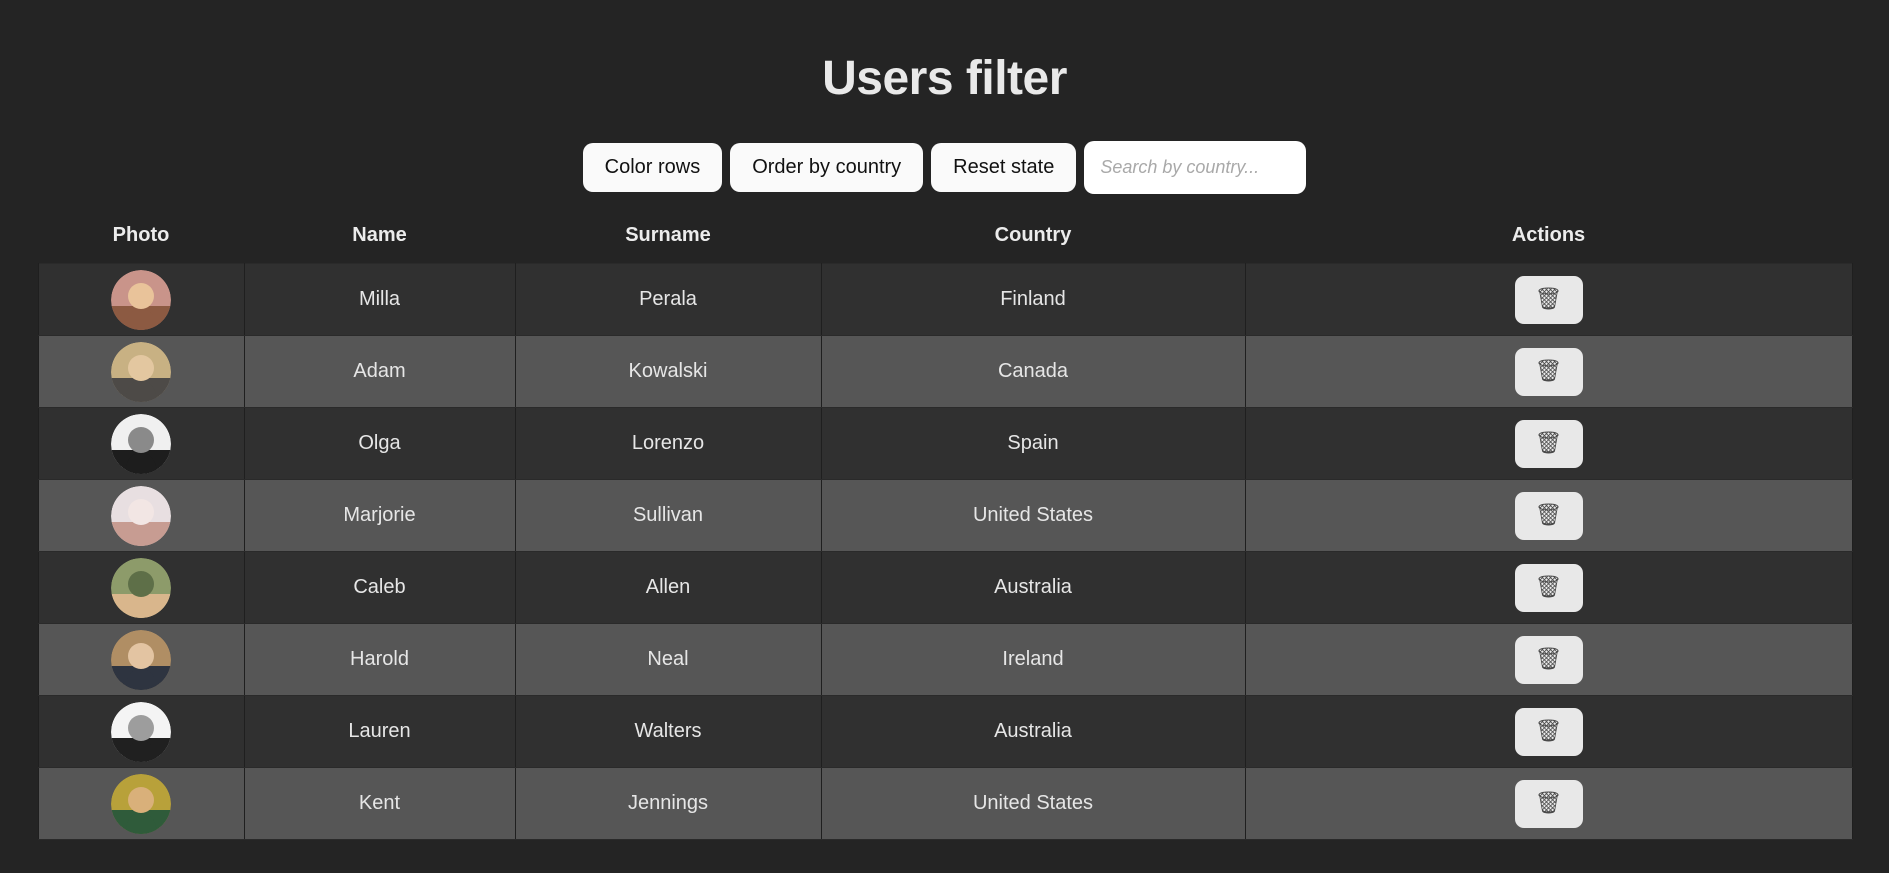 This screenshot has height=873, width=1889. I want to click on cell-surname: Allen, so click(668, 587).